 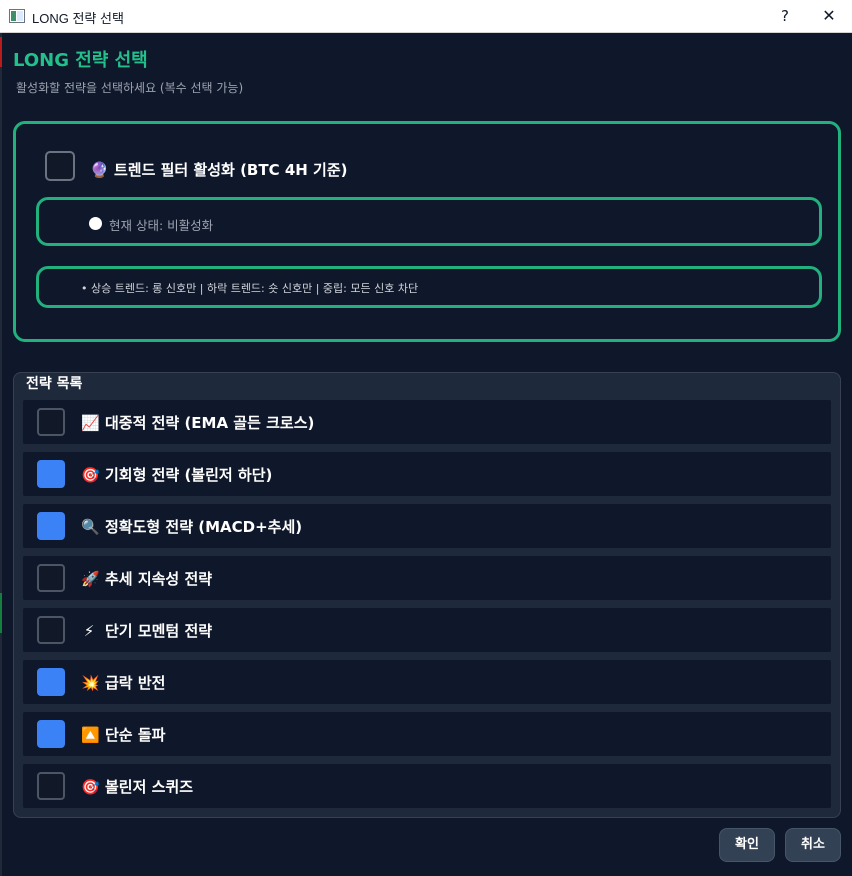 What do you see at coordinates (1, 613) in the screenshot?
I see `edge-accent-green` at bounding box center [1, 613].